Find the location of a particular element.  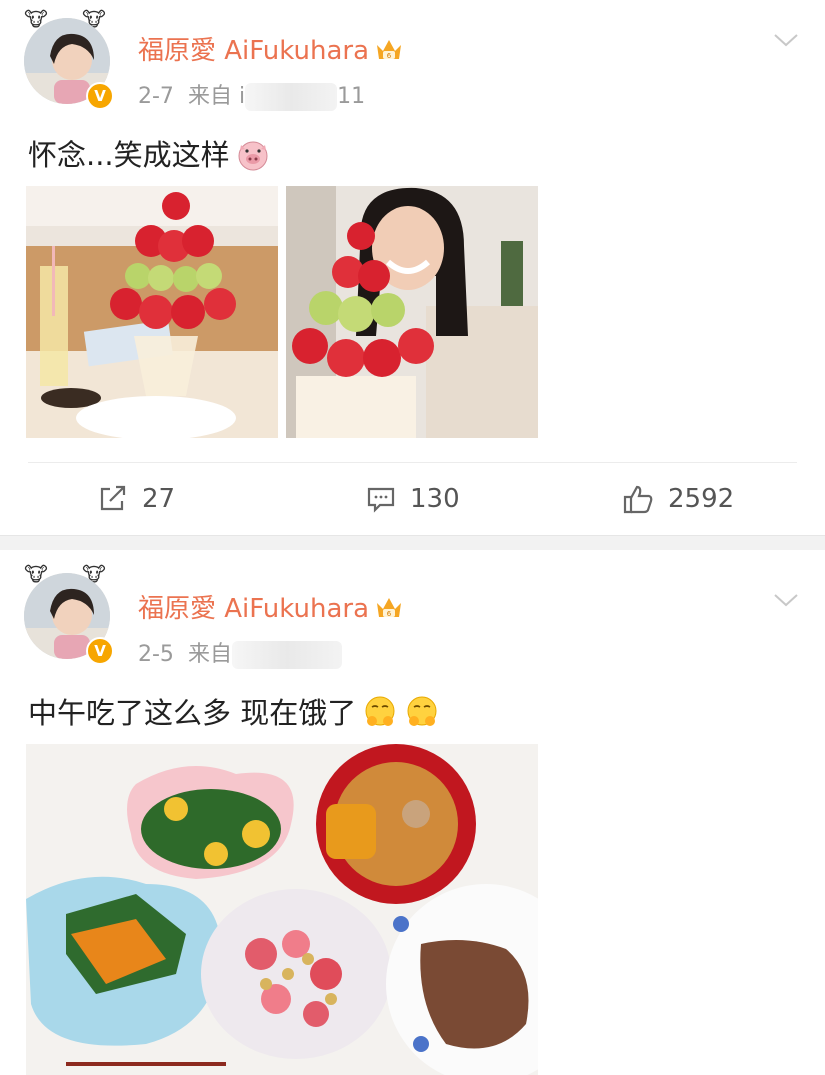

like-button: 2592 is located at coordinates (678, 499).